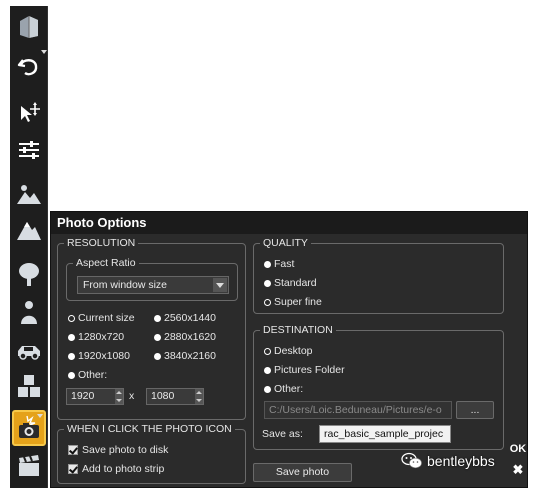 The width and height of the screenshot is (545, 493). What do you see at coordinates (461, 461) in the screenshot?
I see `watermark-text: bentleybbs` at bounding box center [461, 461].